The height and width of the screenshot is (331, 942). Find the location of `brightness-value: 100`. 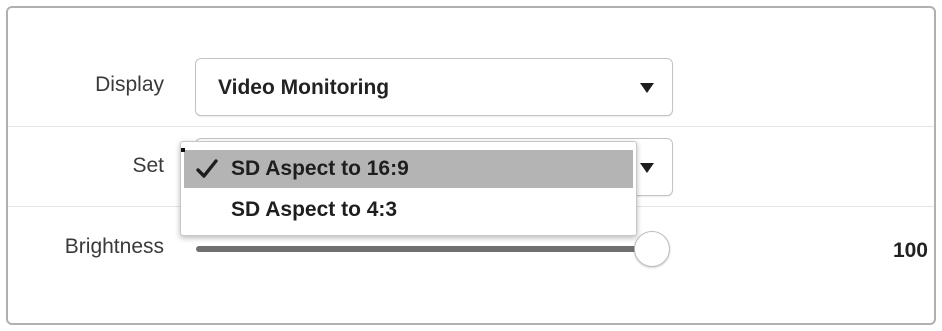

brightness-value: 100 is located at coordinates (910, 250).